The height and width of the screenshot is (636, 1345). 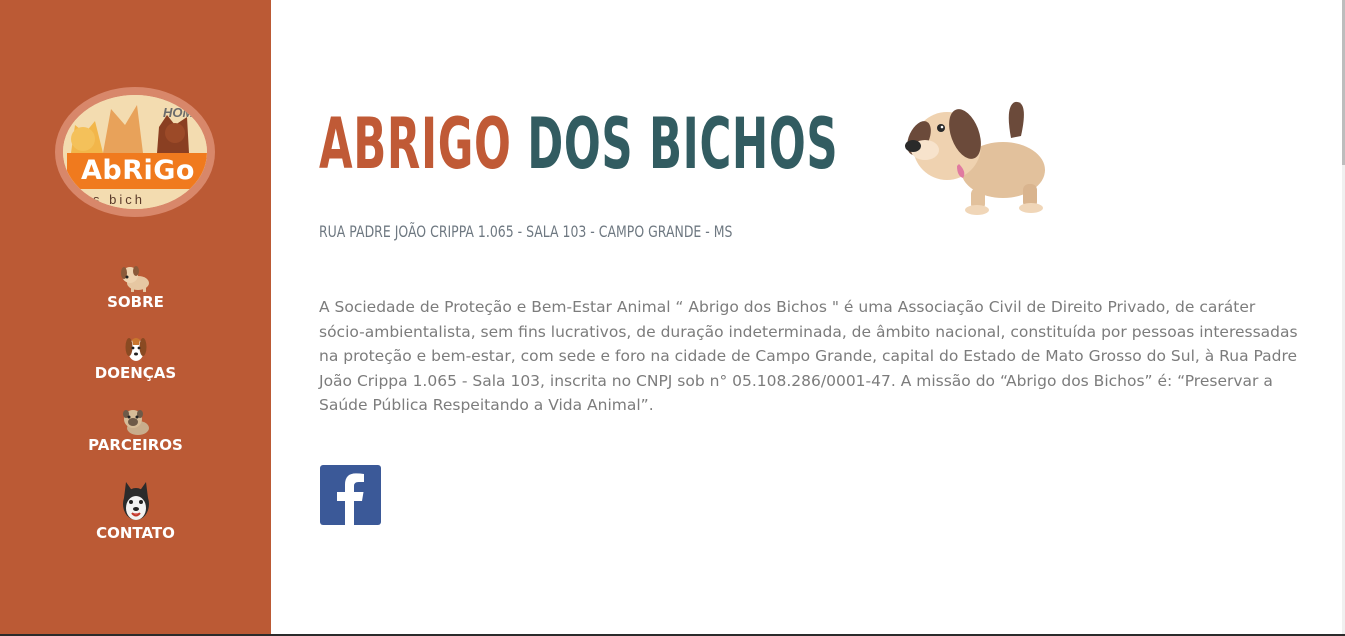 What do you see at coordinates (975, 158) in the screenshot?
I see `dog-mascot-icon` at bounding box center [975, 158].